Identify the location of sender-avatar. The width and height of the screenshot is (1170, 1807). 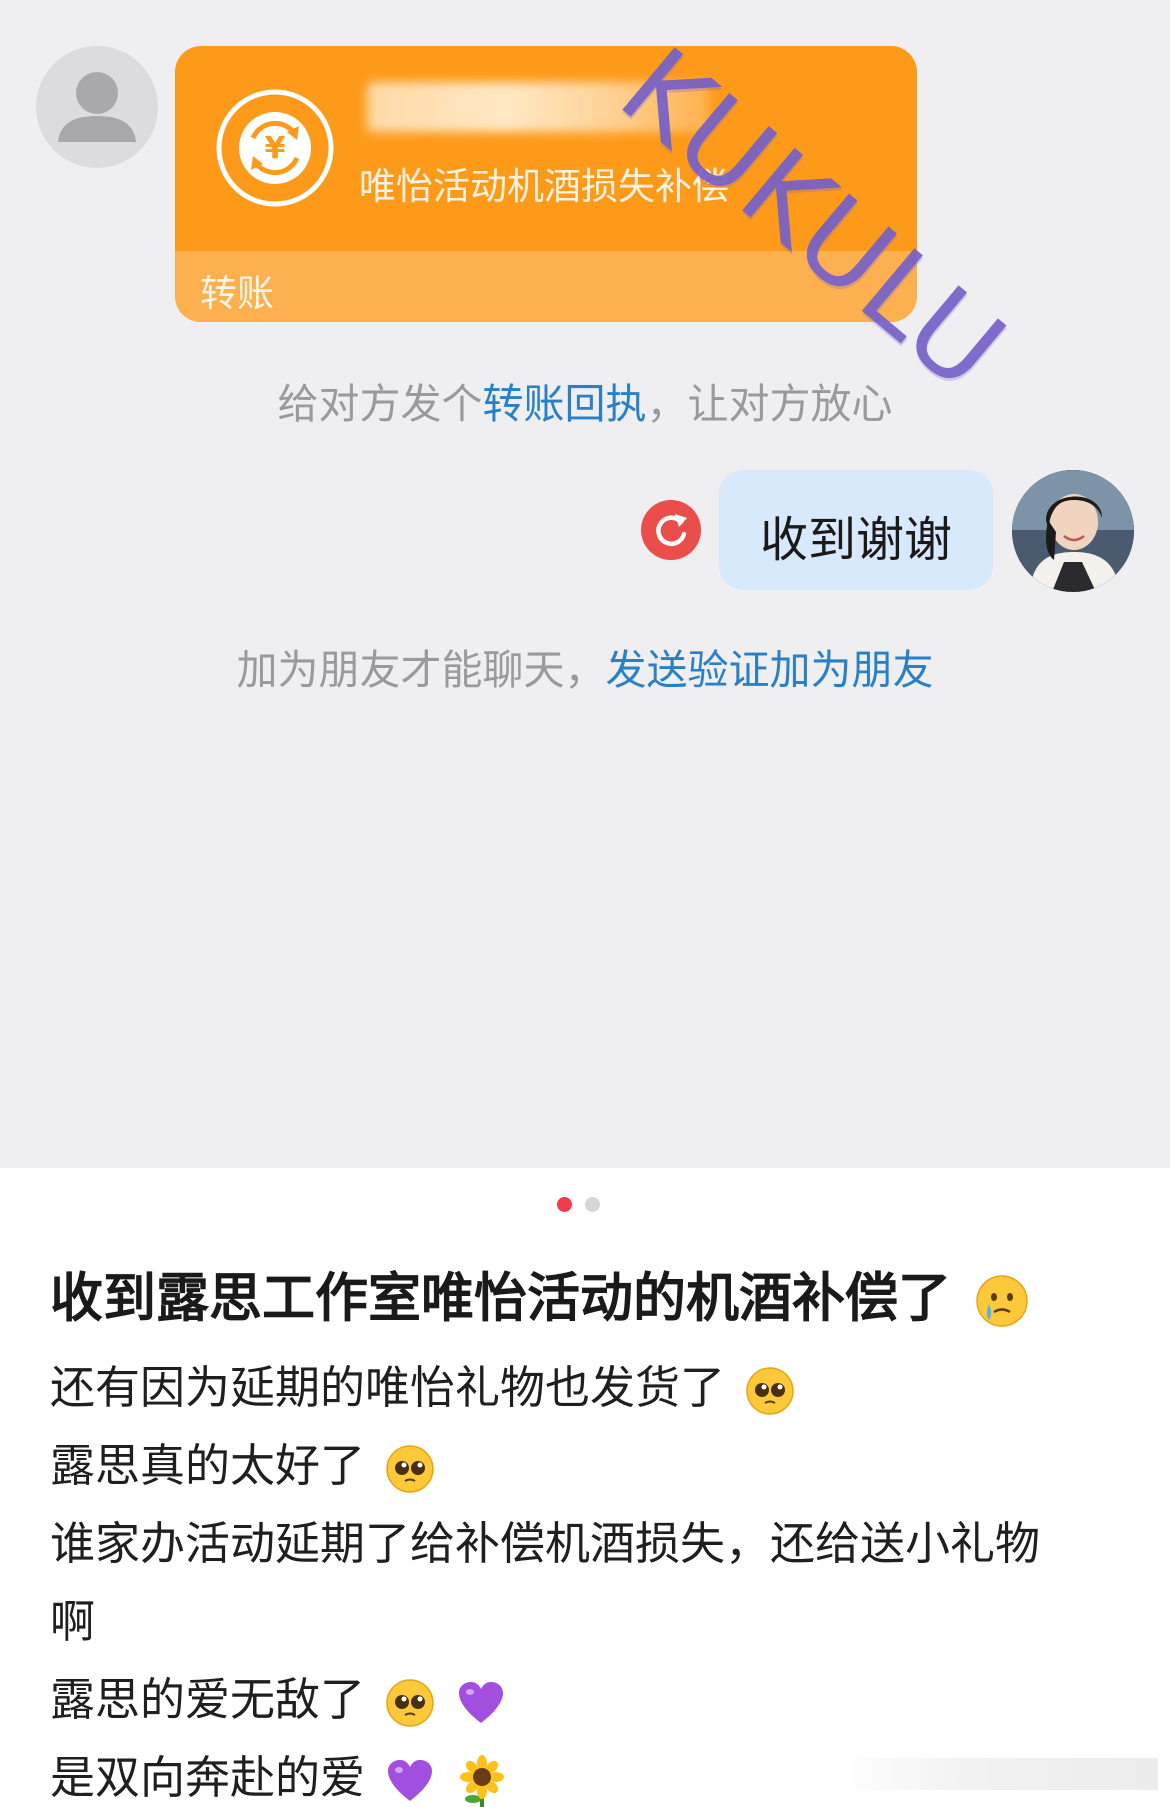
(97, 107).